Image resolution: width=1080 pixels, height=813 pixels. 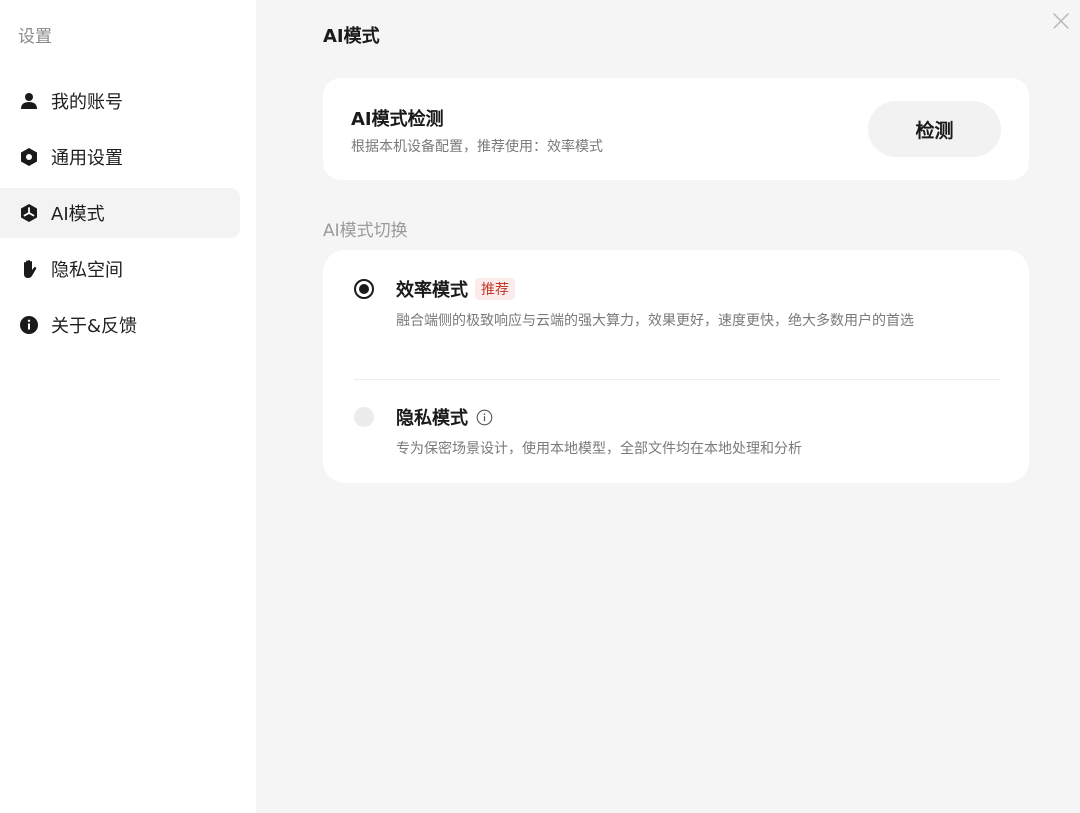 I want to click on sidebar-item-my-account: 我的账号, so click(x=120, y=101).